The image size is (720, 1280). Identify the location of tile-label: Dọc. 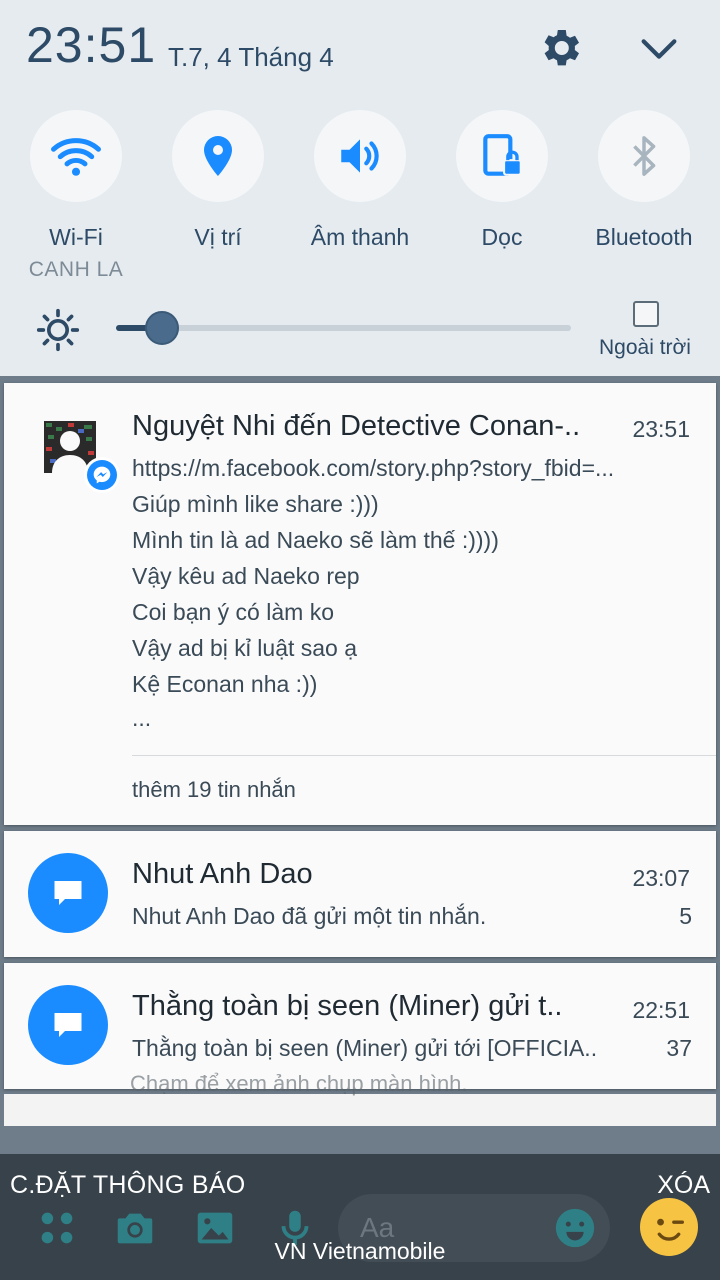
(502, 237).